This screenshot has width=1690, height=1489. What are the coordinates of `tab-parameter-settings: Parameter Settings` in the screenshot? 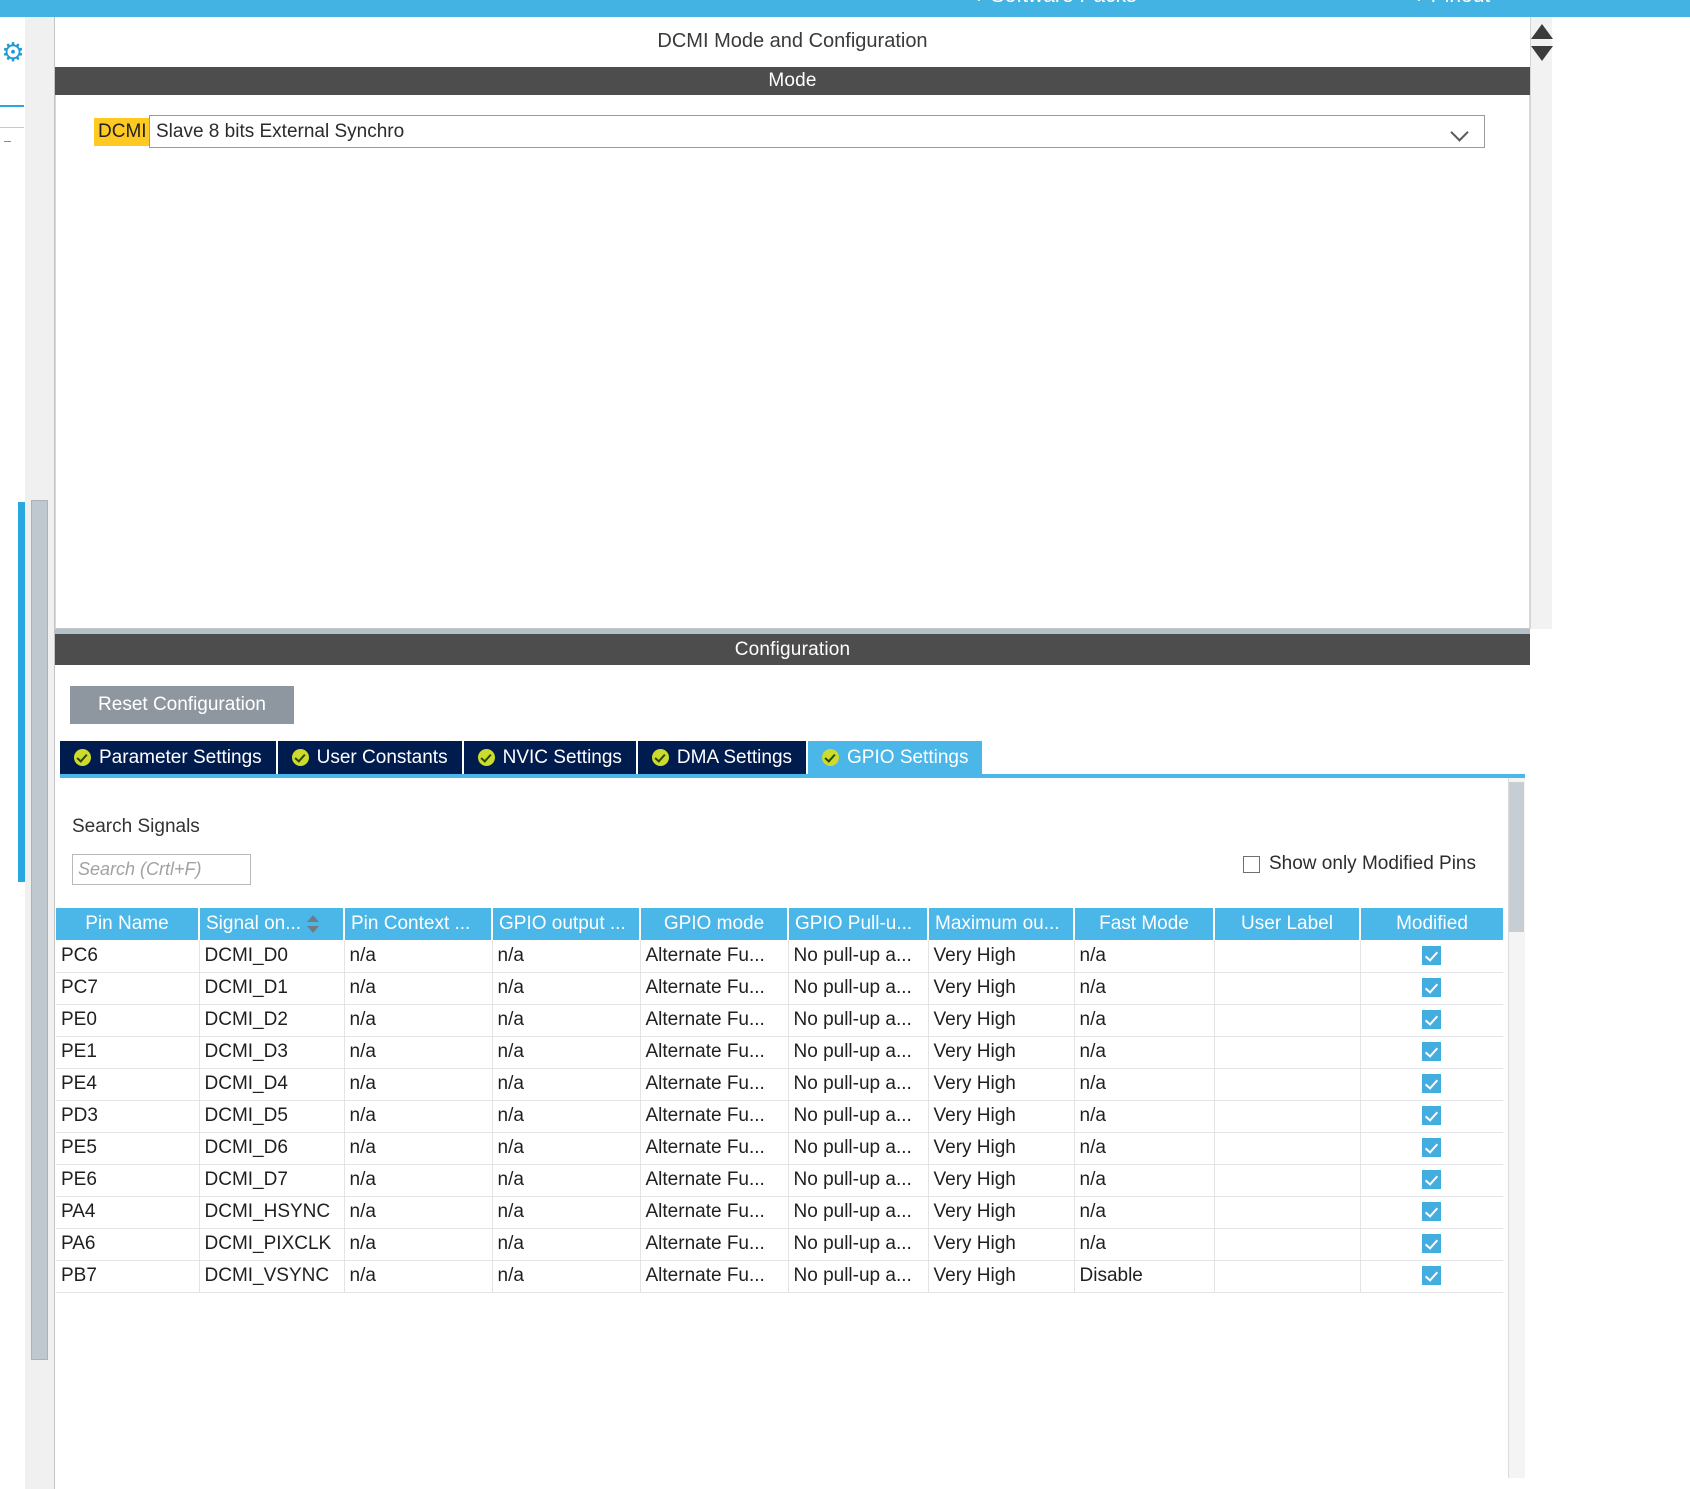 It's located at (168, 757).